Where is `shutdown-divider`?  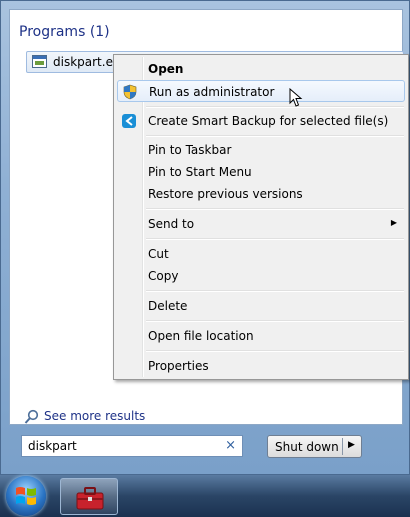
shutdown-divider is located at coordinates (342, 446).